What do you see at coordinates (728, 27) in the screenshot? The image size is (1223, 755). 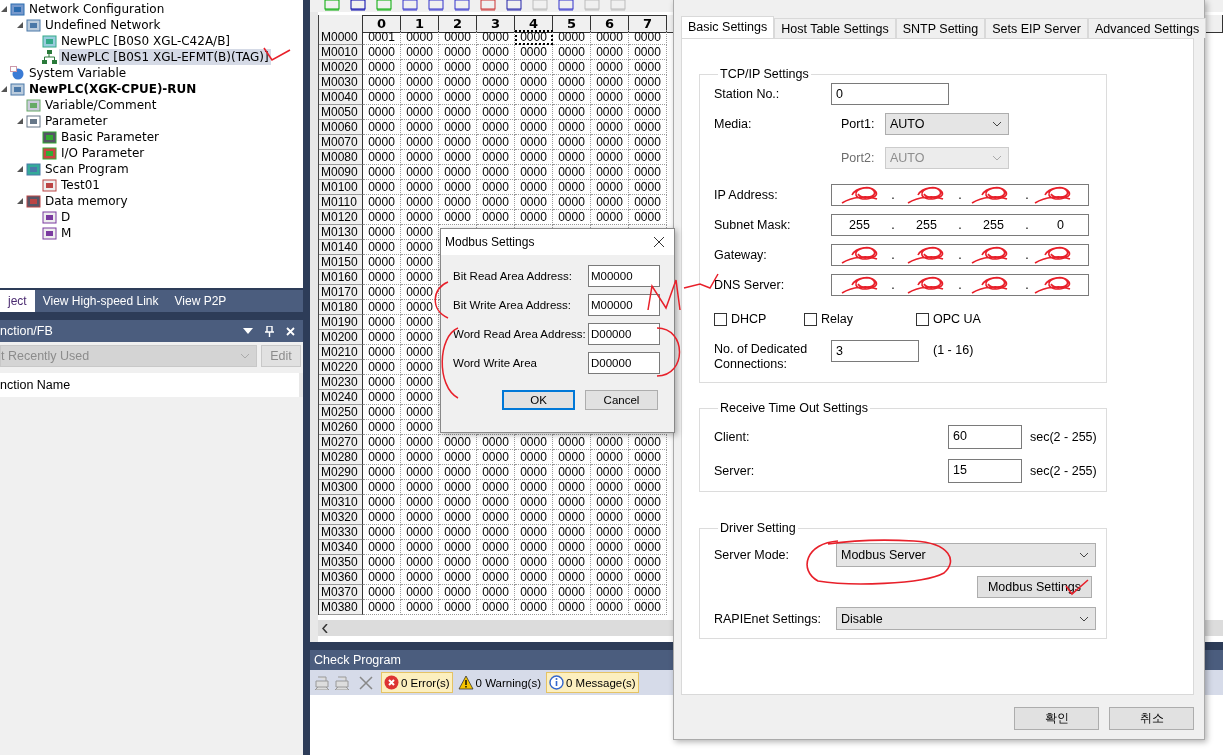 I see `dialog-tab: Basic Settings` at bounding box center [728, 27].